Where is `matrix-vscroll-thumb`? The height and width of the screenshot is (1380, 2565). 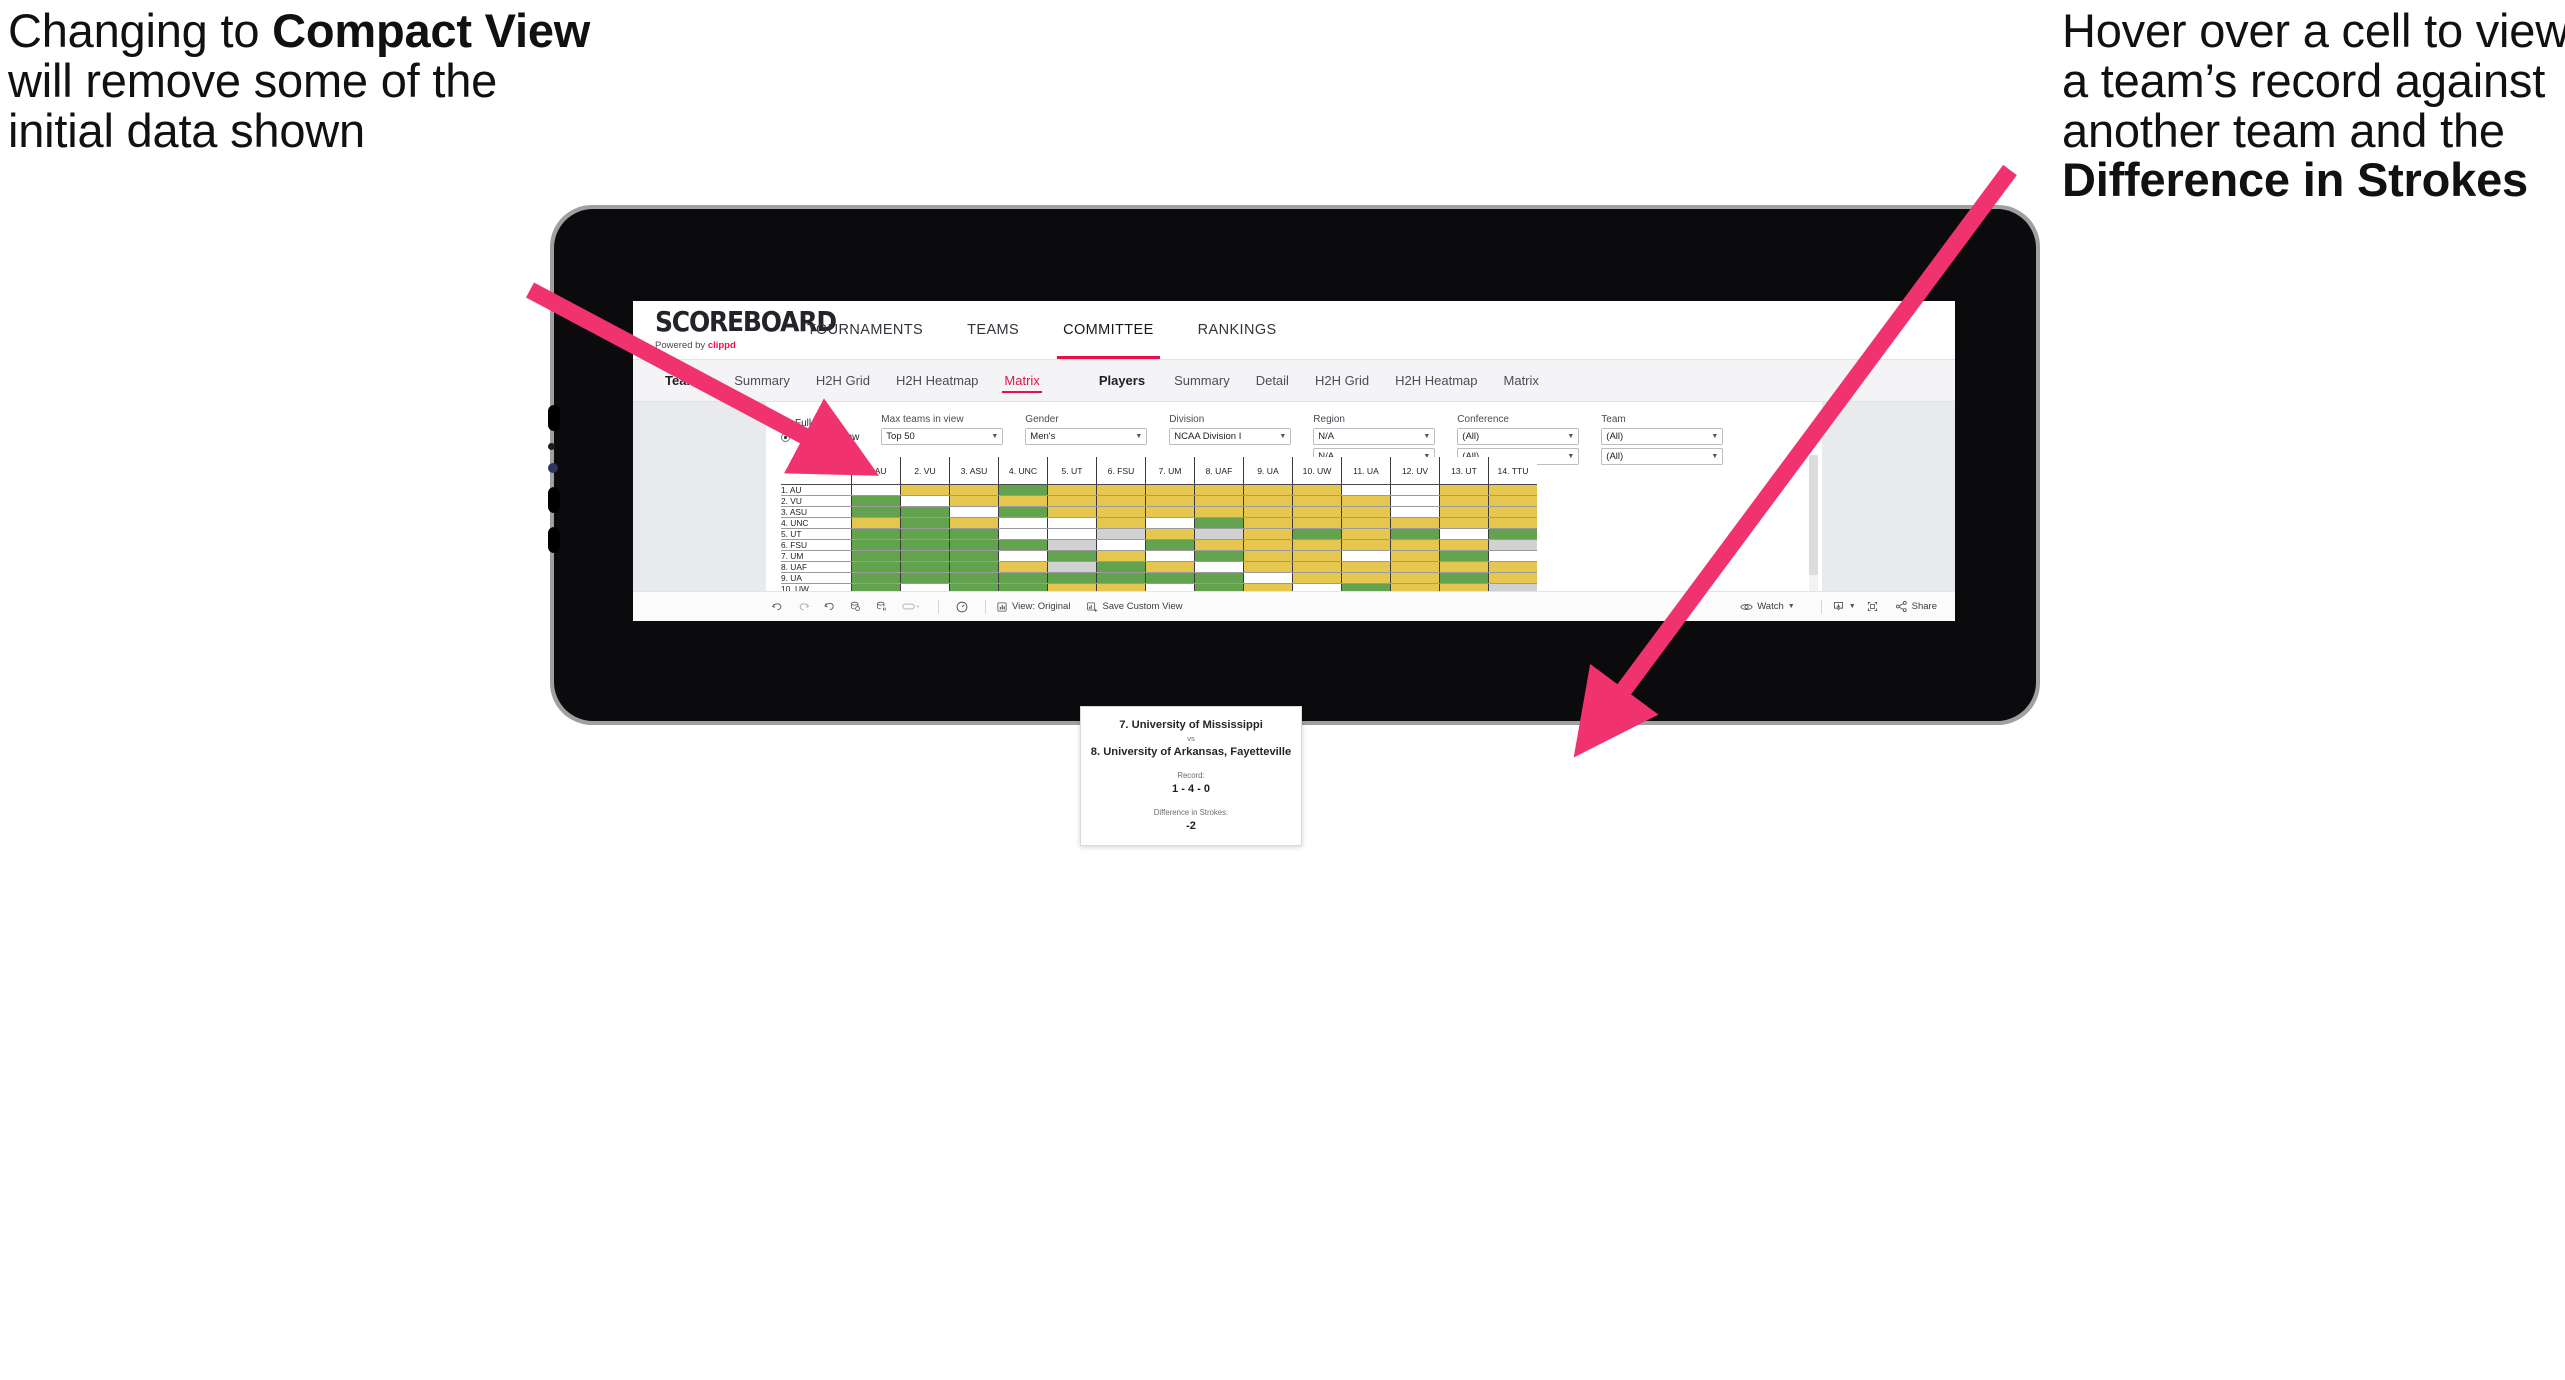
matrix-vscroll-thumb is located at coordinates (1813, 515).